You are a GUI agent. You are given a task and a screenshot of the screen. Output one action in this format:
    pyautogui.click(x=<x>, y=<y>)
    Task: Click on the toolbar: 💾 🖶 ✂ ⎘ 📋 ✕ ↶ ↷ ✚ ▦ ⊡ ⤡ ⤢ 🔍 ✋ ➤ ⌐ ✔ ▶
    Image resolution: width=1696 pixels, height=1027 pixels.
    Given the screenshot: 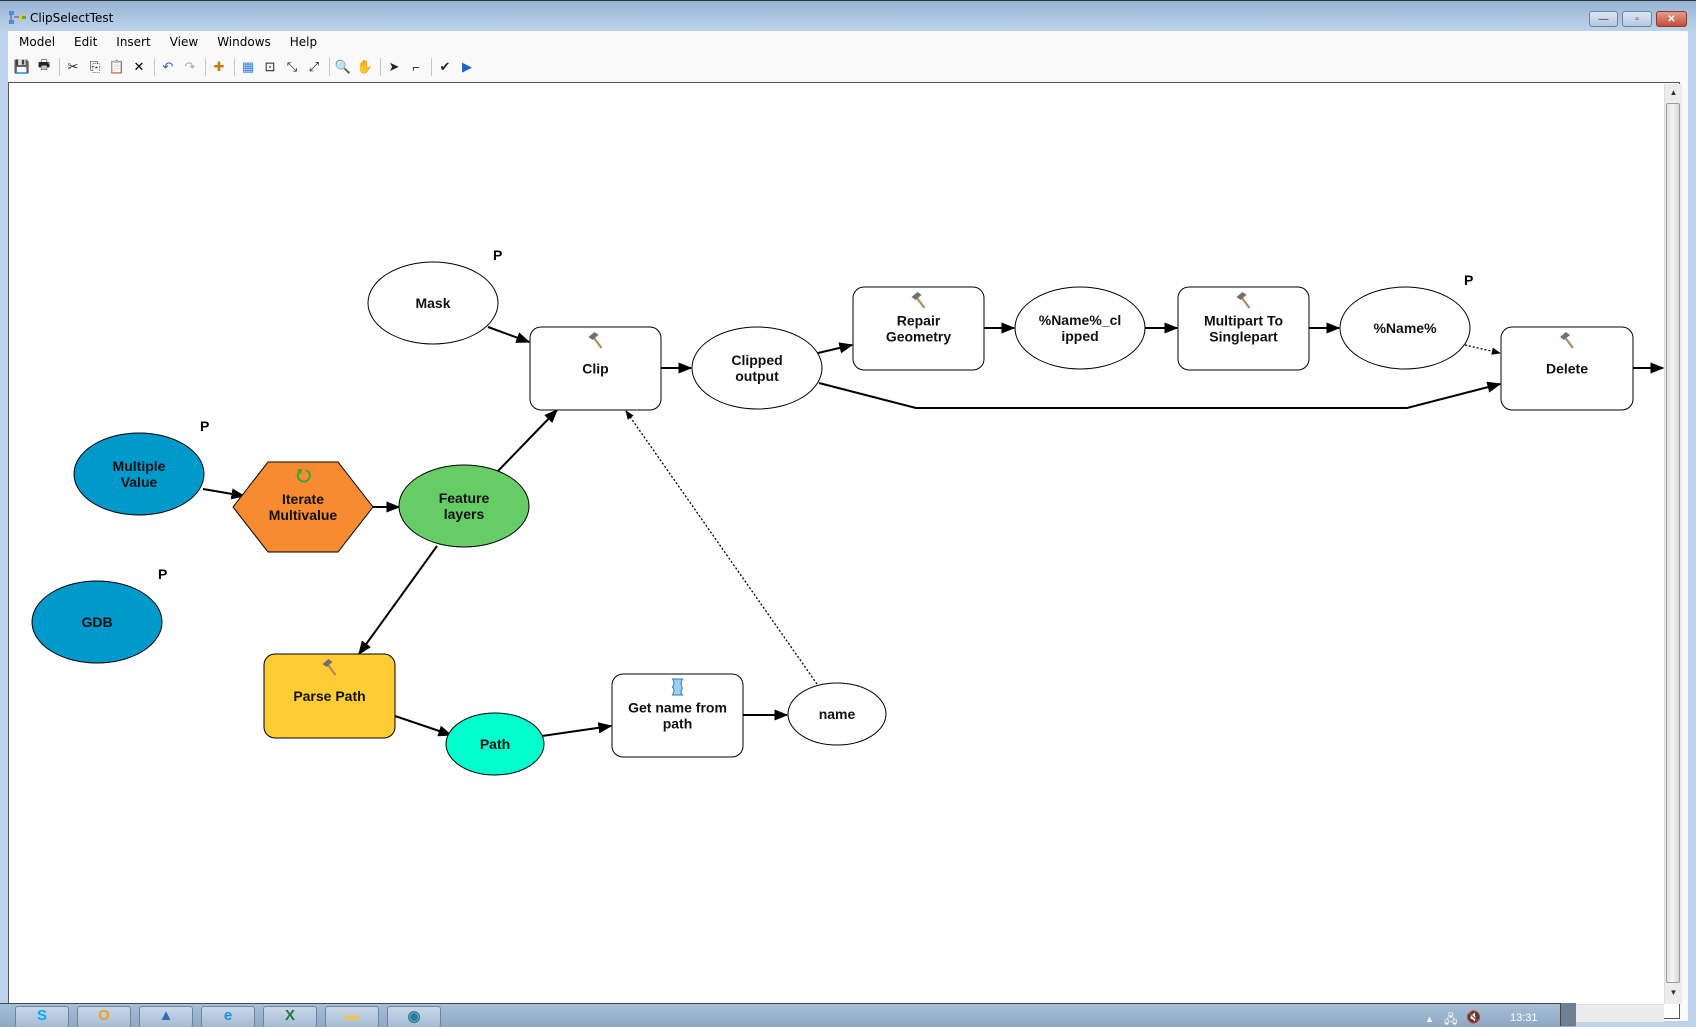 What is the action you would take?
    pyautogui.click(x=245, y=67)
    